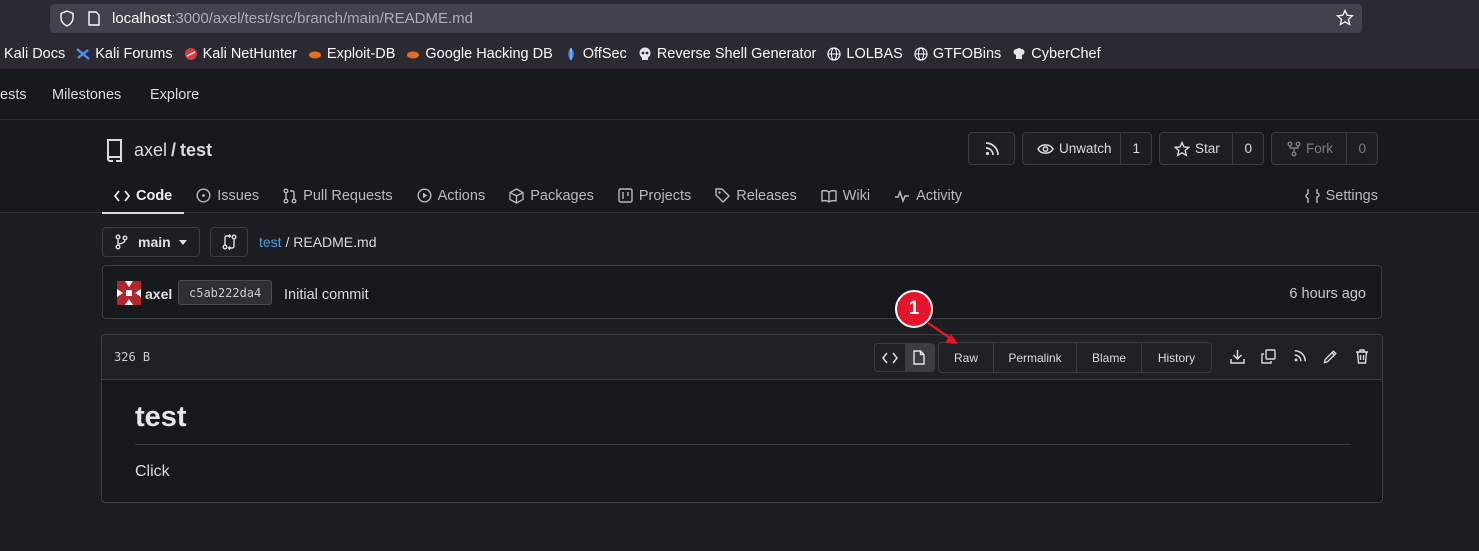  I want to click on bookmark-kali-nethunter: Kali NetHunter, so click(240, 54).